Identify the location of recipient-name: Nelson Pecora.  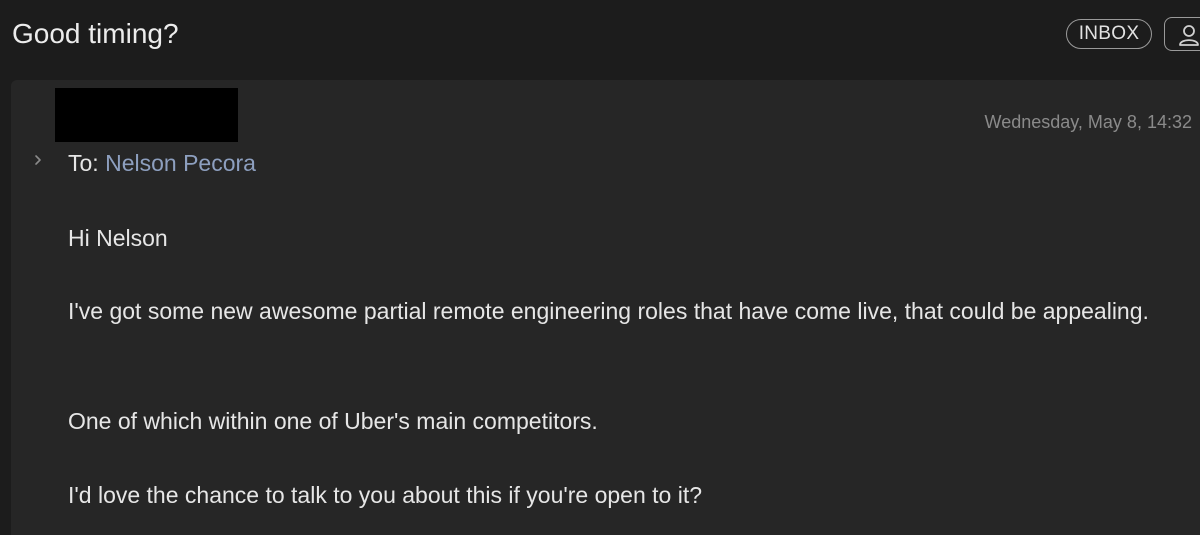
(180, 163).